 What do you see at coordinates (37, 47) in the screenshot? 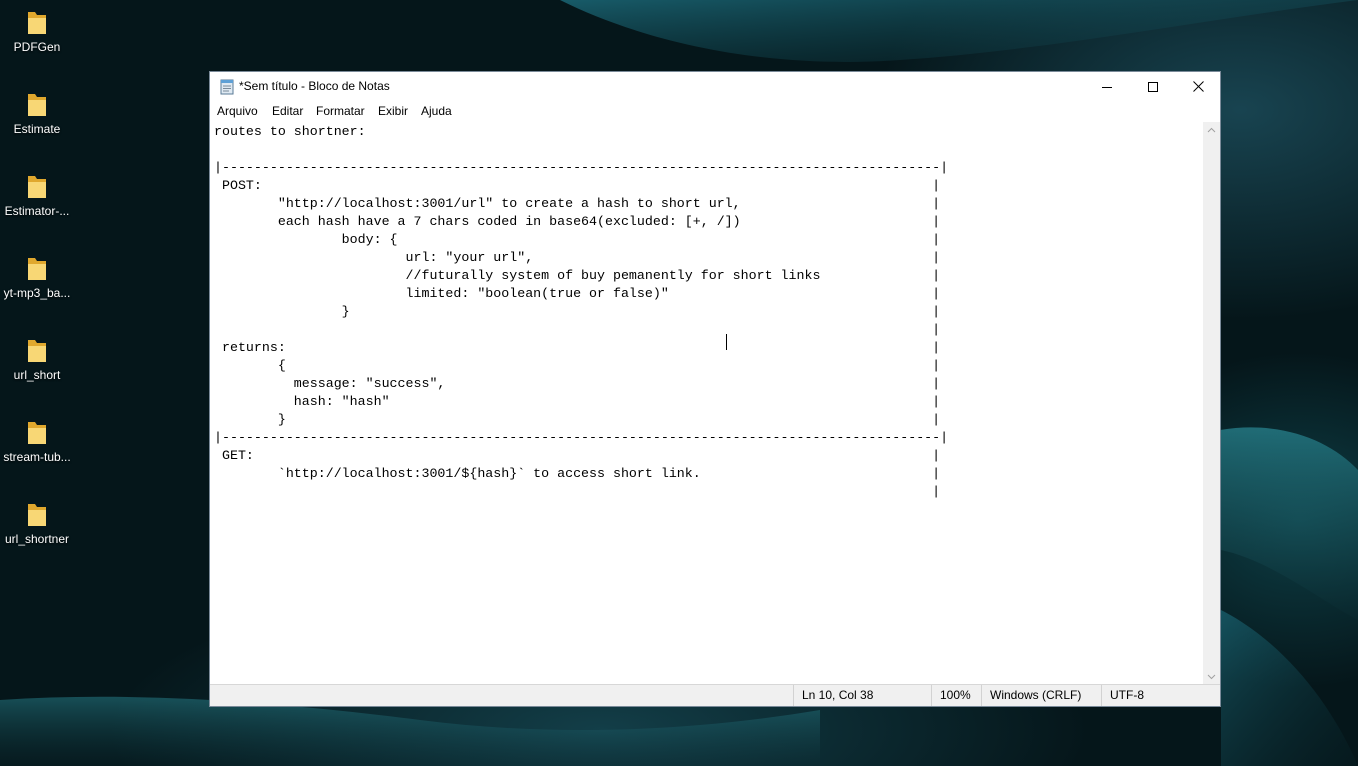
I see `desktop-icon-label: PDFGen` at bounding box center [37, 47].